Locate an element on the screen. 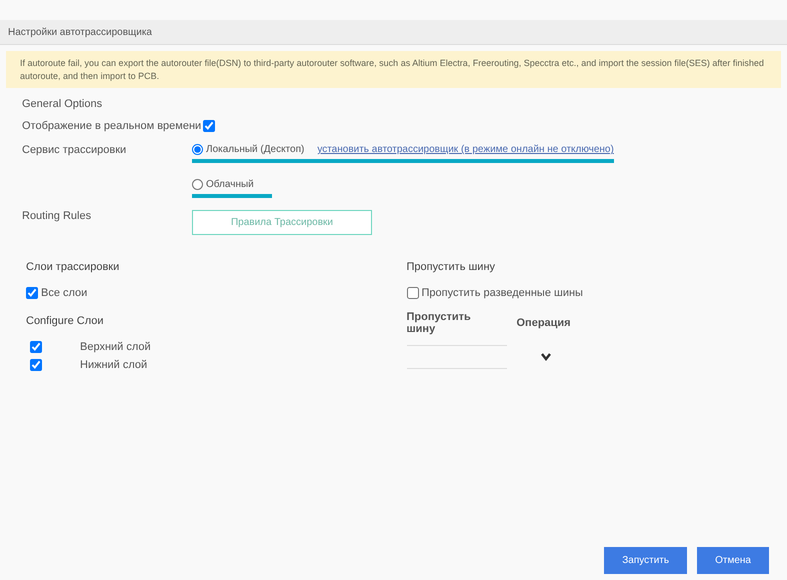 This screenshot has width=787, height=580. net-select-field is located at coordinates (456, 357).